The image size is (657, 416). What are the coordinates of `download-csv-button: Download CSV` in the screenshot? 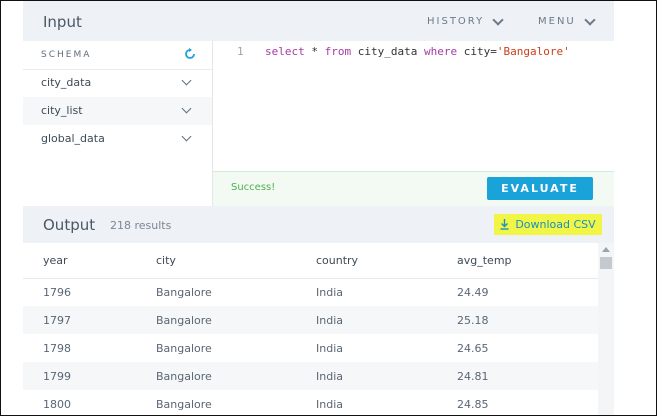 It's located at (548, 224).